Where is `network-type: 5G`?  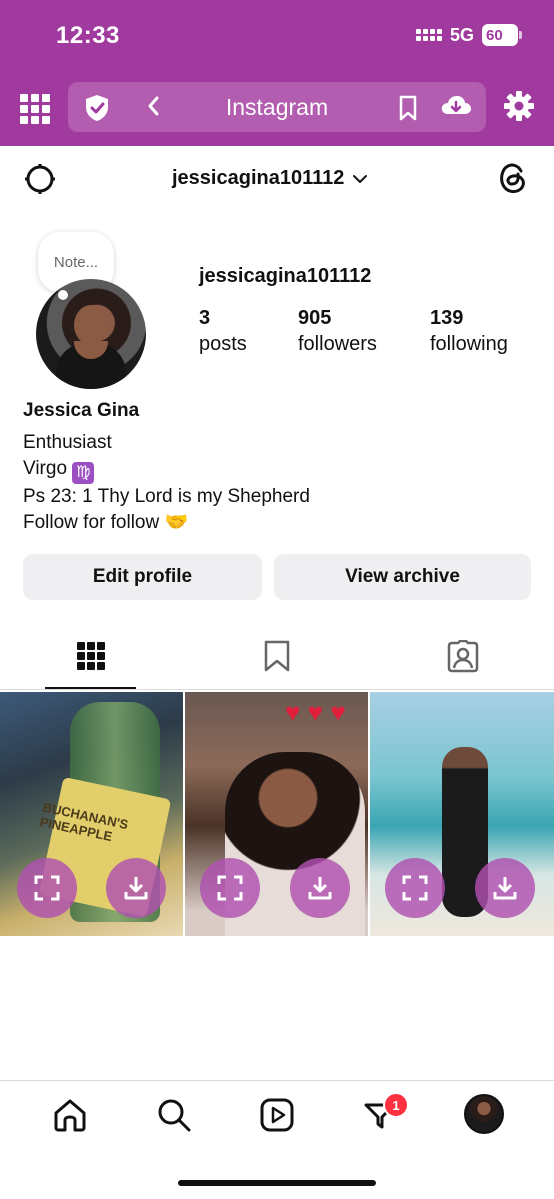
network-type: 5G is located at coordinates (461, 34).